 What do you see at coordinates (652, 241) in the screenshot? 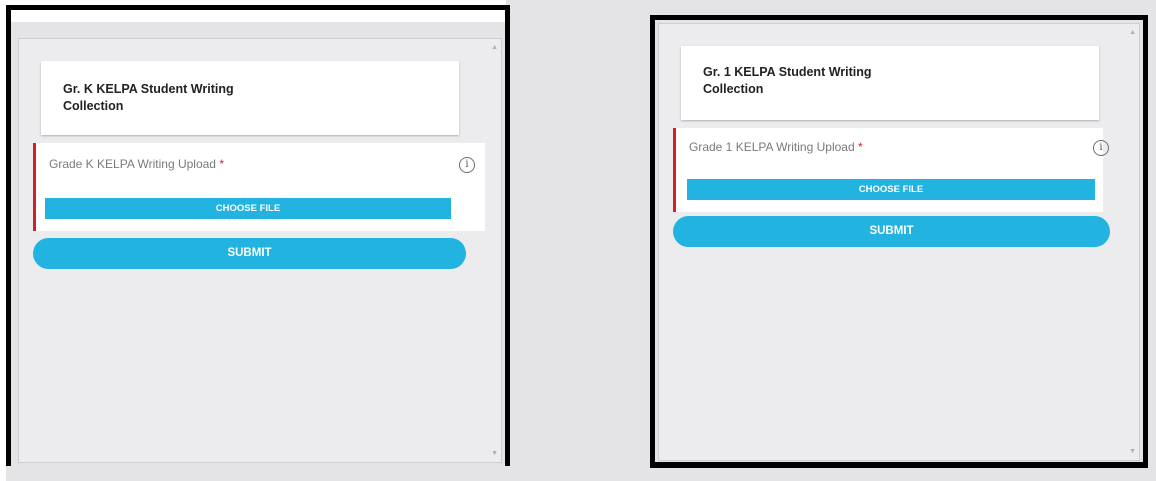
I see `frame-right-left` at bounding box center [652, 241].